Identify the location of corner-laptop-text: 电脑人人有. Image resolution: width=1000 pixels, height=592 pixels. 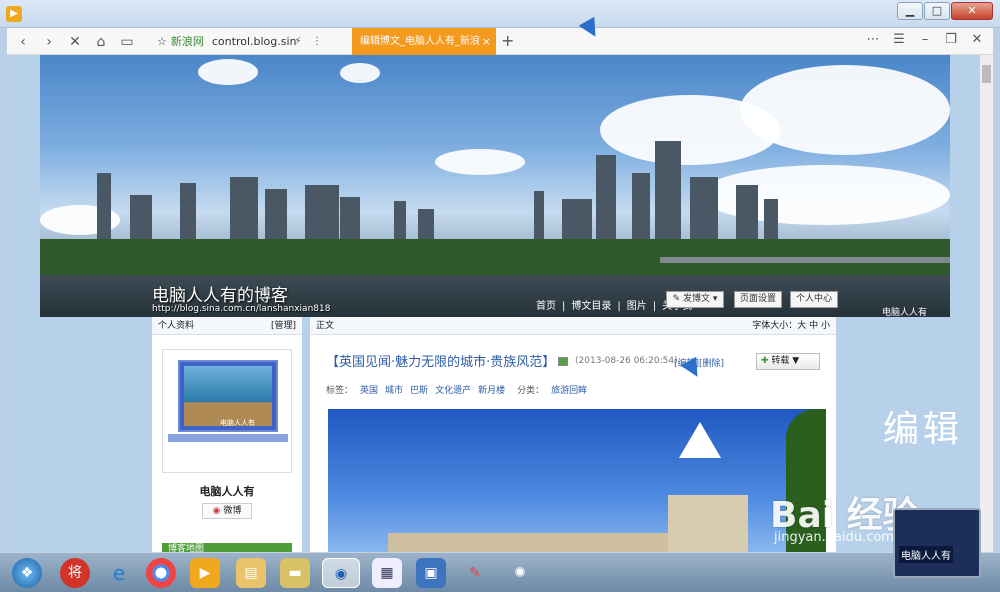
(926, 554).